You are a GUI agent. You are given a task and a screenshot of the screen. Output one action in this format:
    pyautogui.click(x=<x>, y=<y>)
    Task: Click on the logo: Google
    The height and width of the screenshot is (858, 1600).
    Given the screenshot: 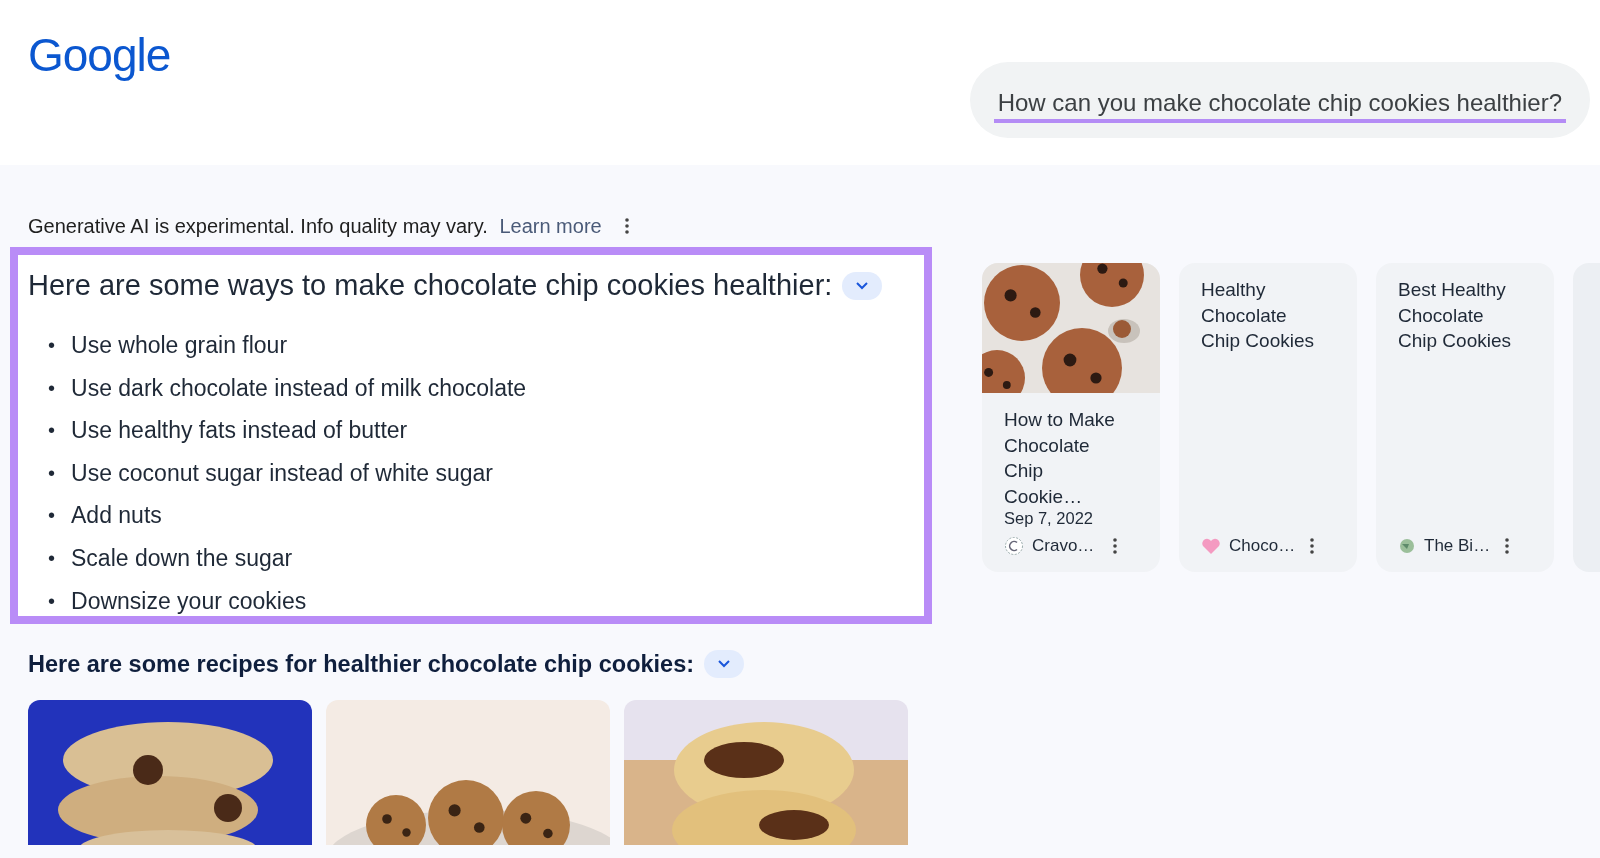 What is the action you would take?
    pyautogui.click(x=99, y=55)
    